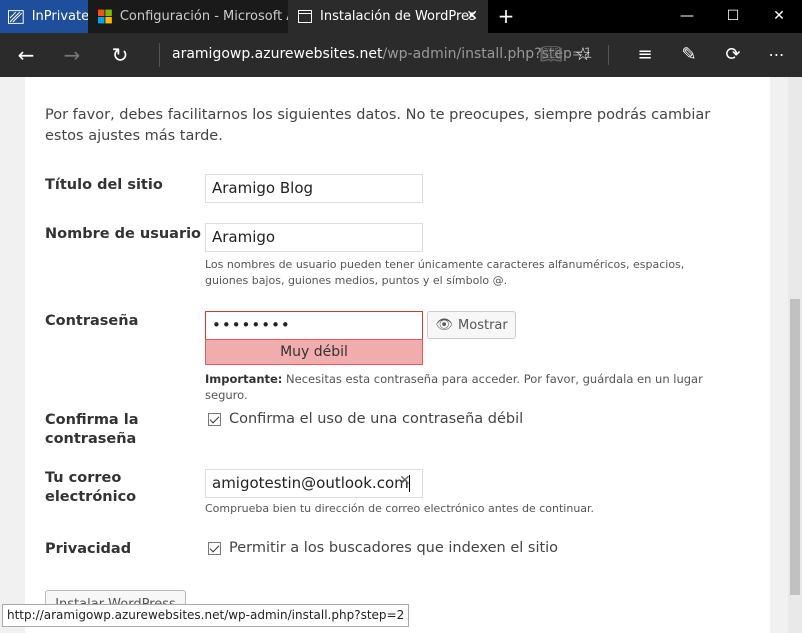 This screenshot has width=802, height=633. I want to click on show-password-label: Mostrar, so click(483, 325).